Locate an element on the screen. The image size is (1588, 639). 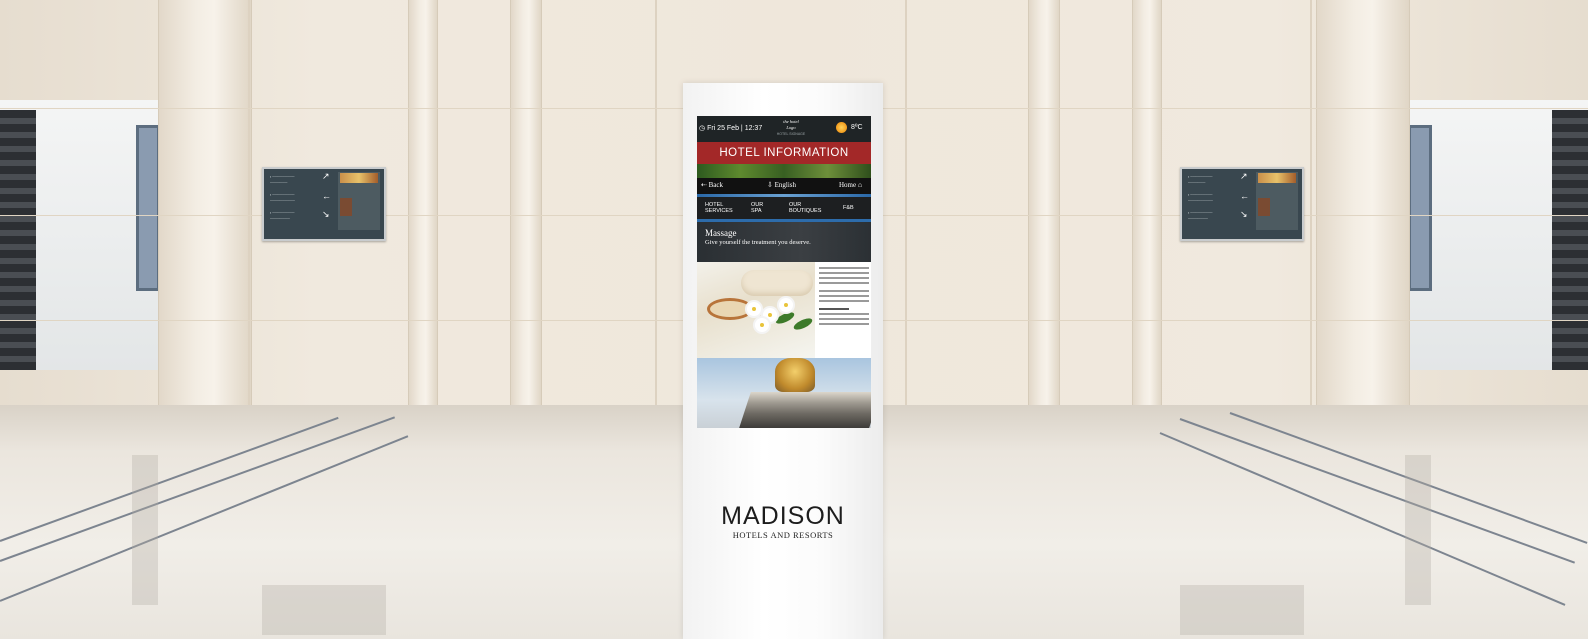
home-button: Home ⌂ is located at coordinates (850, 185).